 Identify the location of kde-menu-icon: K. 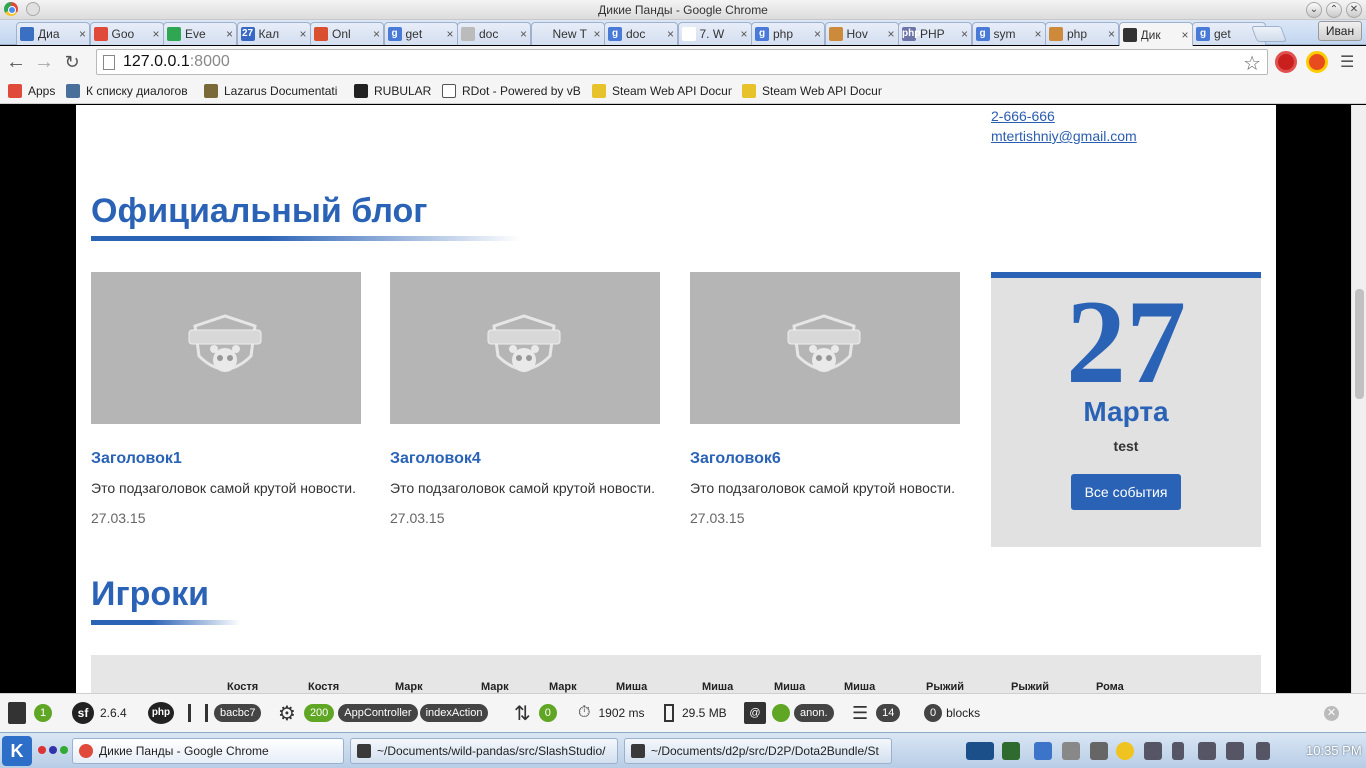
(17, 751).